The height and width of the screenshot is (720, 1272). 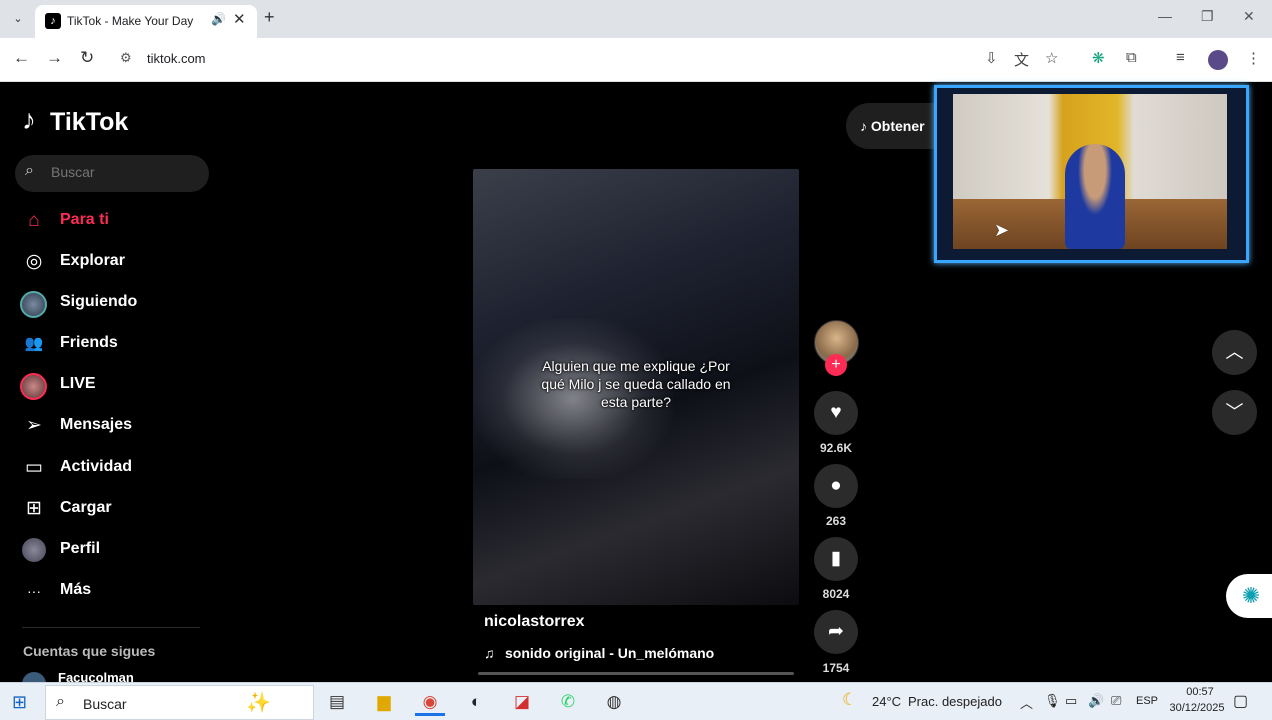 I want to click on tray-overflow-chevron-icon: ︿, so click(x=1026, y=702).